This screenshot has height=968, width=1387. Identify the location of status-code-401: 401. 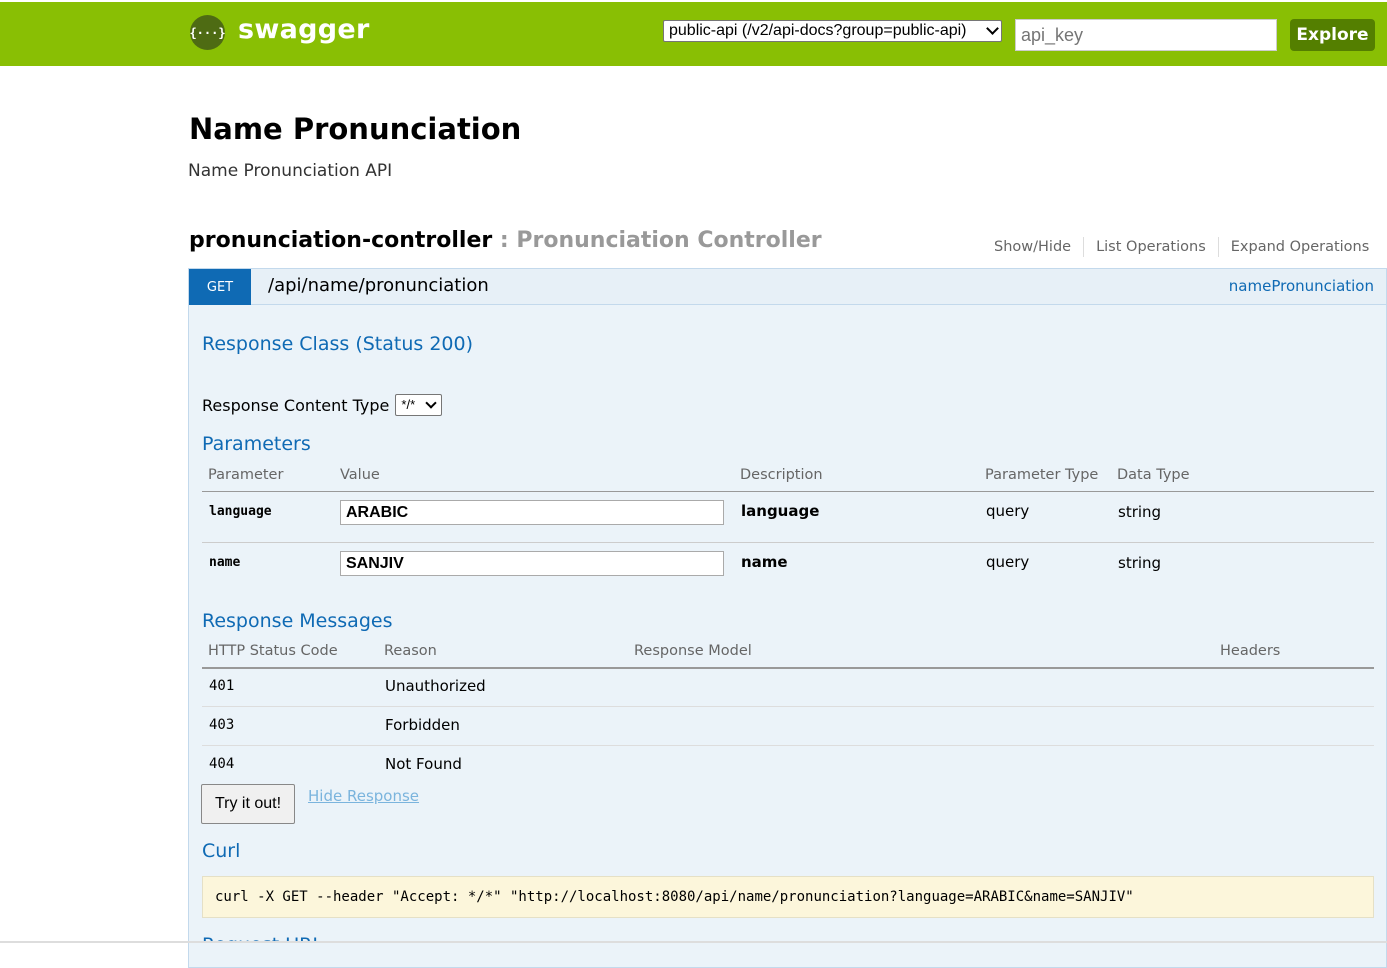
(222, 686).